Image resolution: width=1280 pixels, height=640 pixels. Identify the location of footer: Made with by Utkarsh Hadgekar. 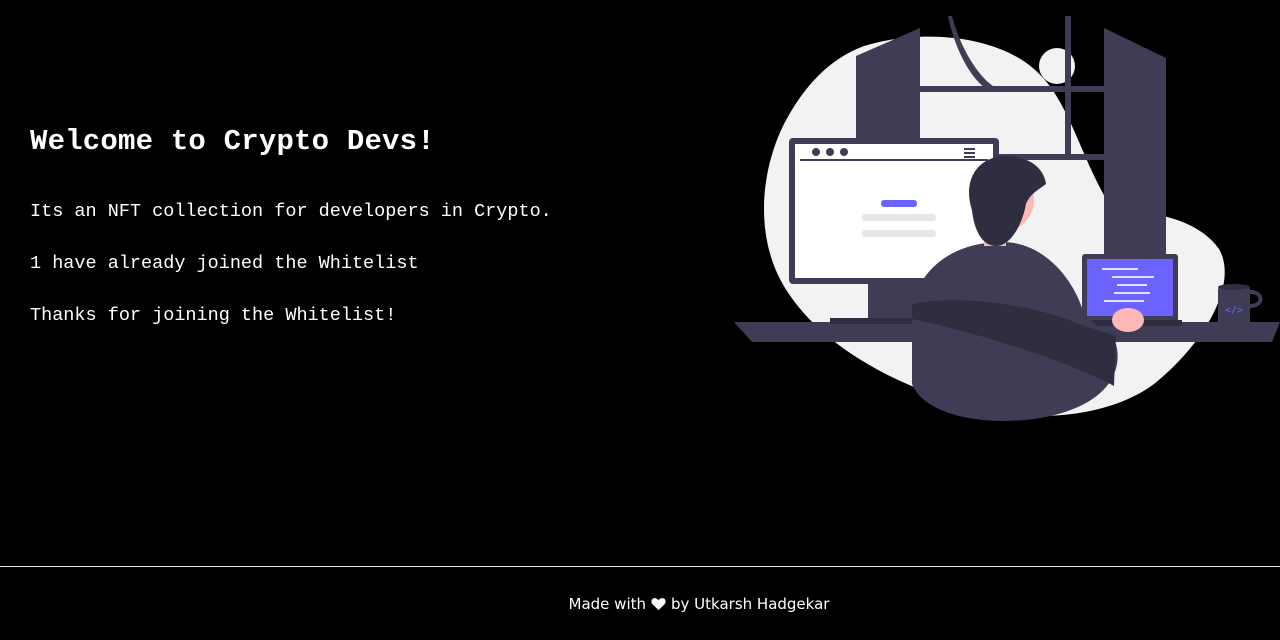
(640, 603).